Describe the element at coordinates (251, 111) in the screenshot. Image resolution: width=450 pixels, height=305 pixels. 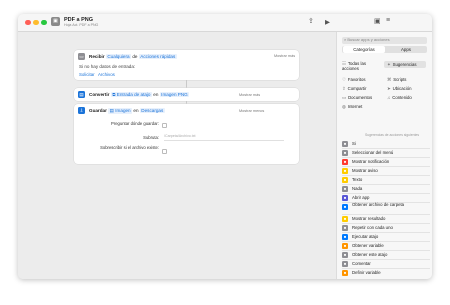
I see `show-less-link: Mostrar menos` at that location.